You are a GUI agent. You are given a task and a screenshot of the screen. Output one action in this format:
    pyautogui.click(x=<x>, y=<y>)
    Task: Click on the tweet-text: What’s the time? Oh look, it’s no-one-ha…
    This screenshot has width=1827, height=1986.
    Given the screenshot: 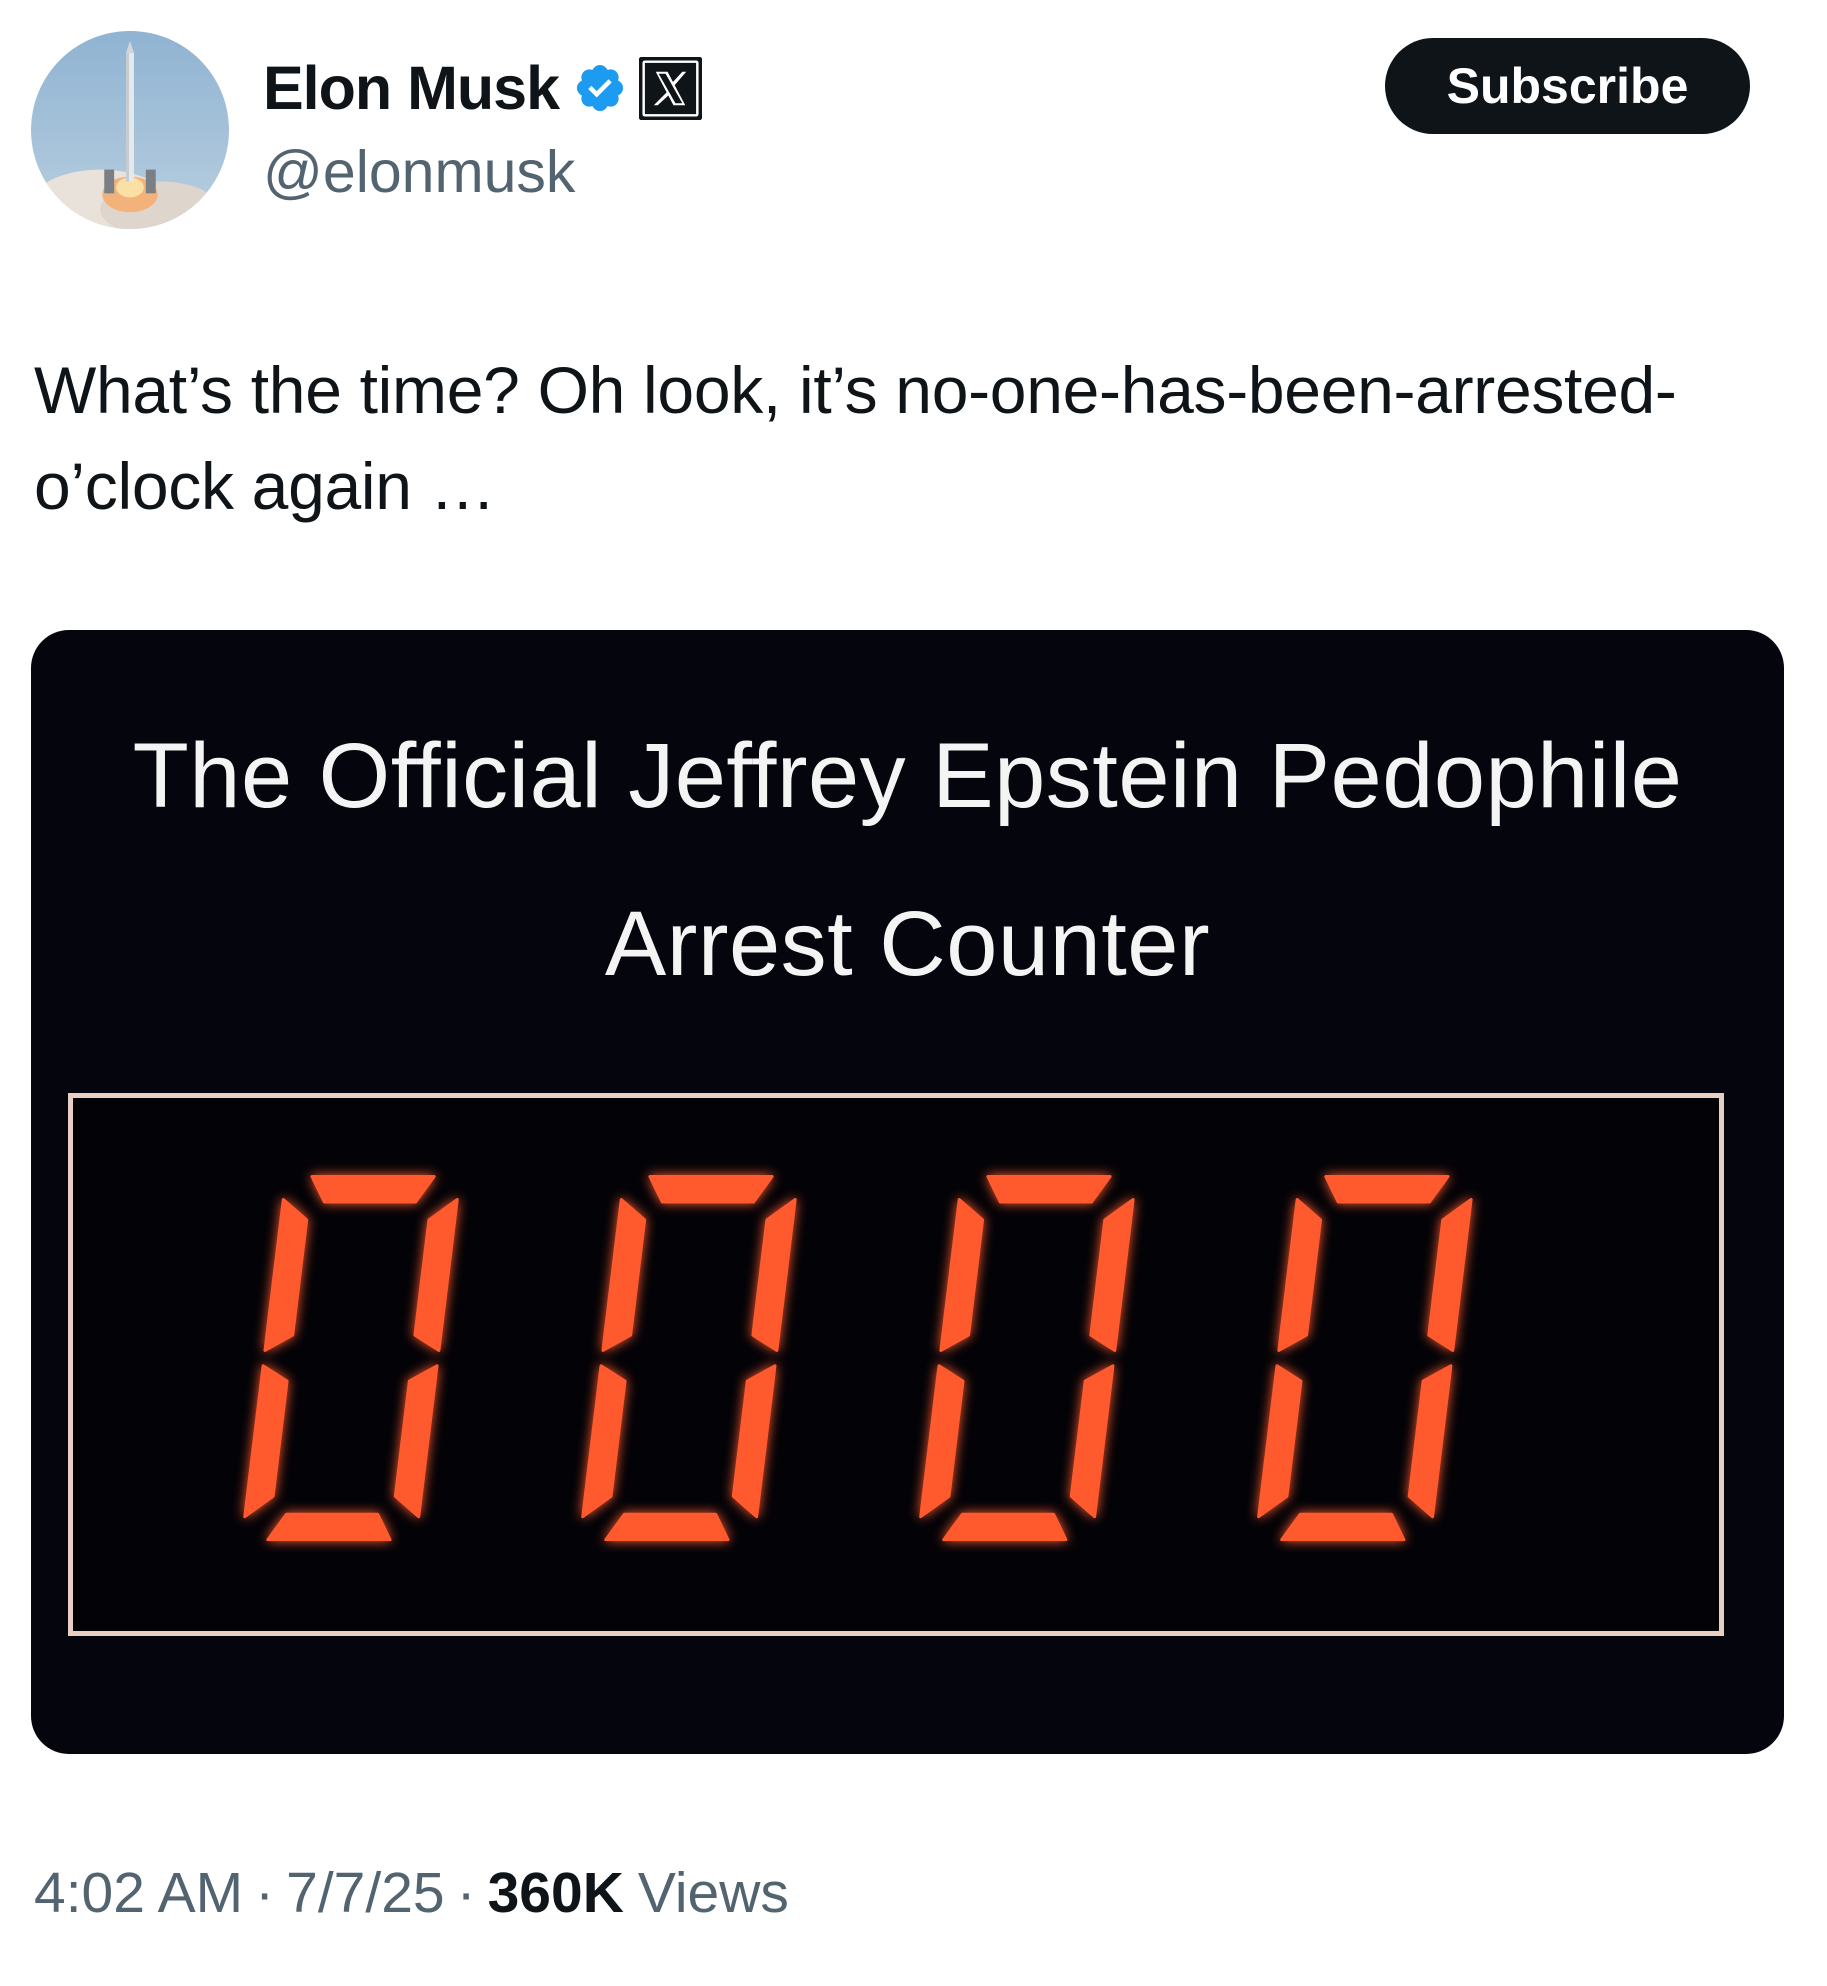 What is the action you would take?
    pyautogui.click(x=855, y=438)
    